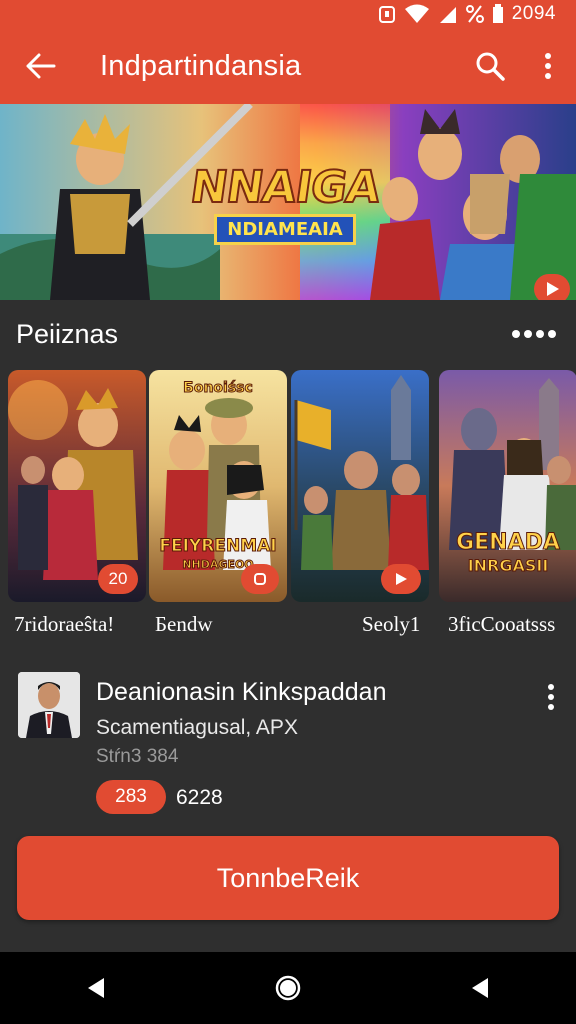 The image size is (576, 1024). I want to click on game-card: 20, so click(77, 486).